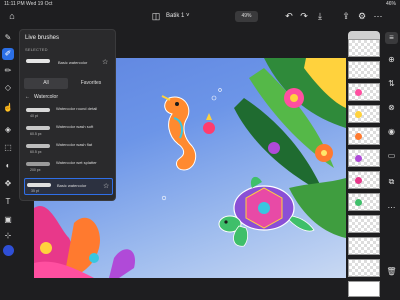 The image size is (400, 300). I want to click on layer-thumbnail-background, so click(364, 289).